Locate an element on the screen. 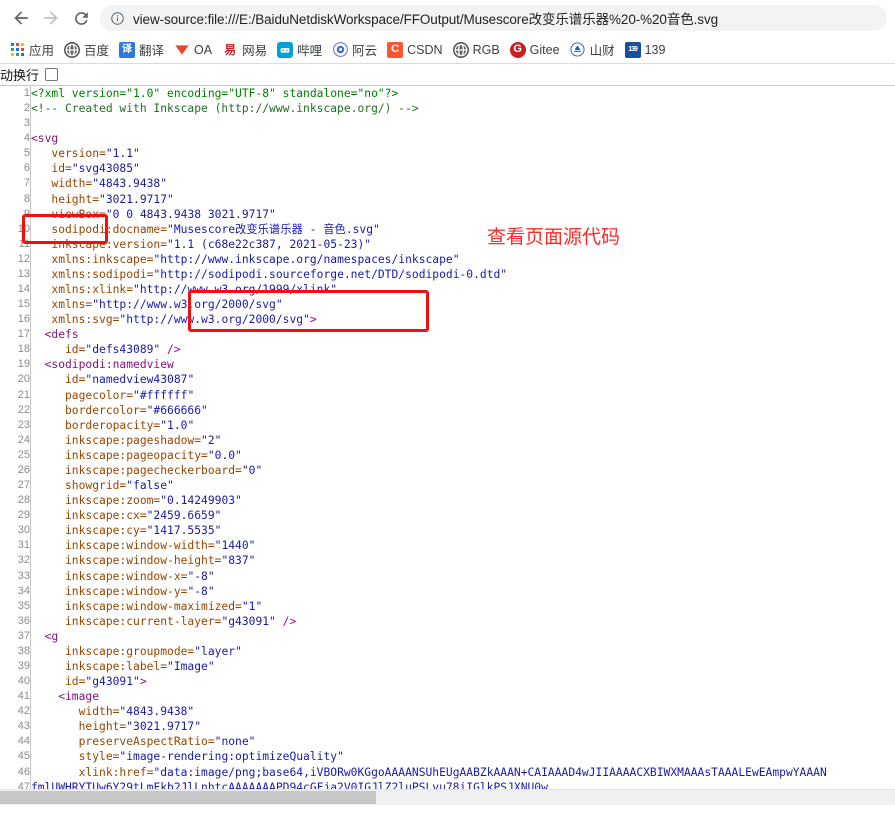 This screenshot has height=825, width=895. line-code: id="g43091"> is located at coordinates (463, 681).